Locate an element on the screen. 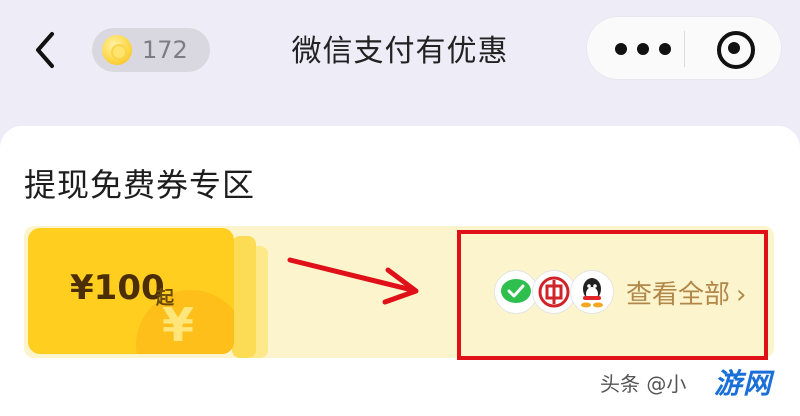  chevron-right-icon: › is located at coordinates (741, 295).